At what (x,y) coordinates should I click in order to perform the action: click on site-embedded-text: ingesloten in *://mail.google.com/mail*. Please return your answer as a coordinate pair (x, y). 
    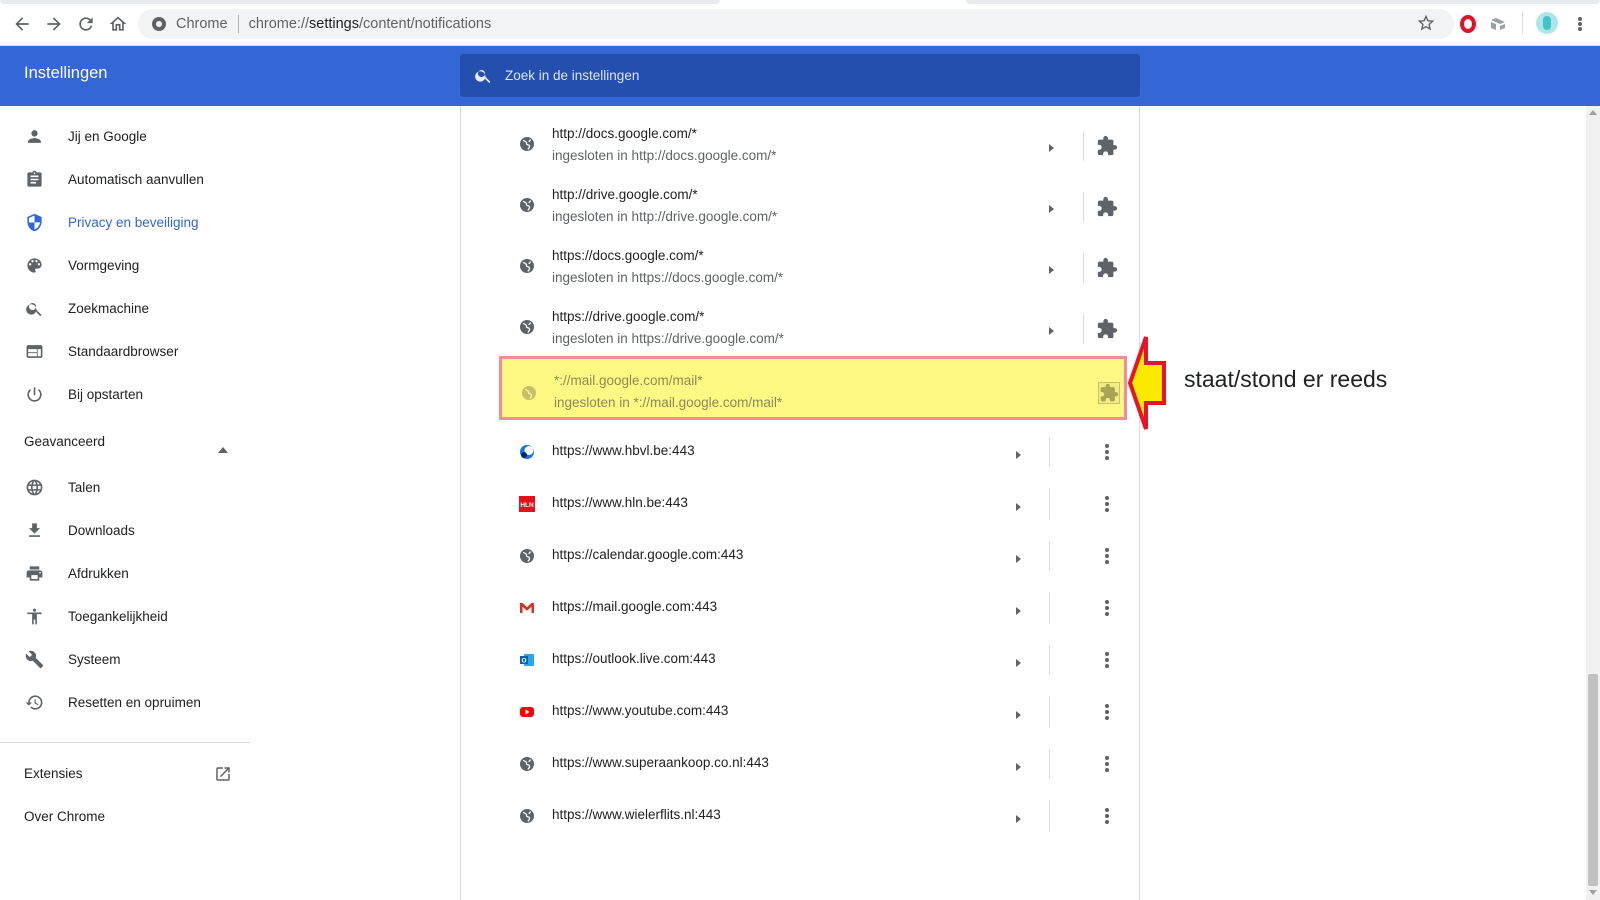
    Looking at the image, I should click on (668, 402).